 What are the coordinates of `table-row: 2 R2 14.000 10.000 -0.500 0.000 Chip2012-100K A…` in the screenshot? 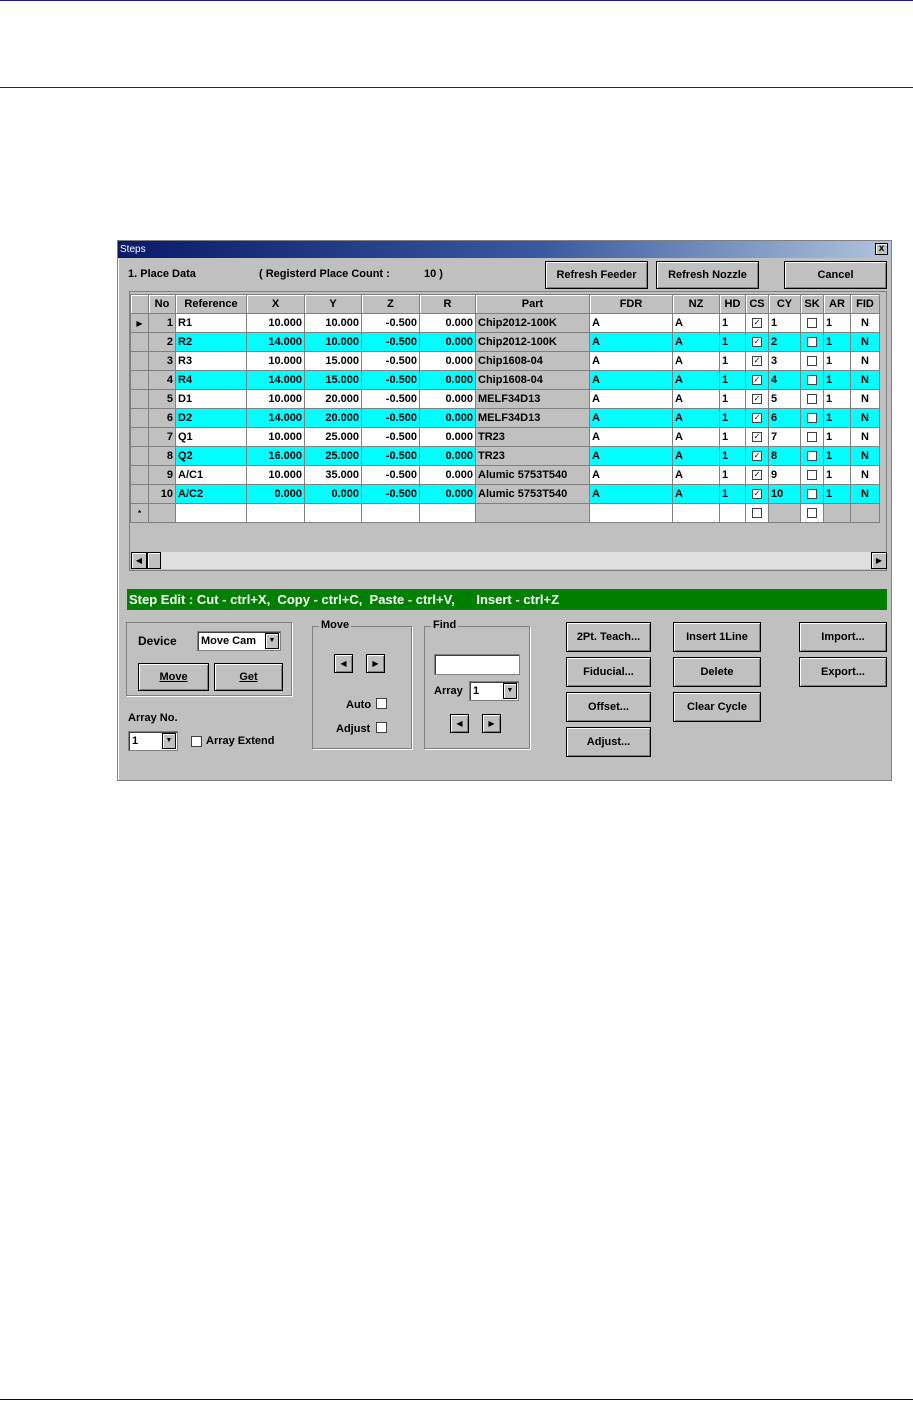 It's located at (505, 342).